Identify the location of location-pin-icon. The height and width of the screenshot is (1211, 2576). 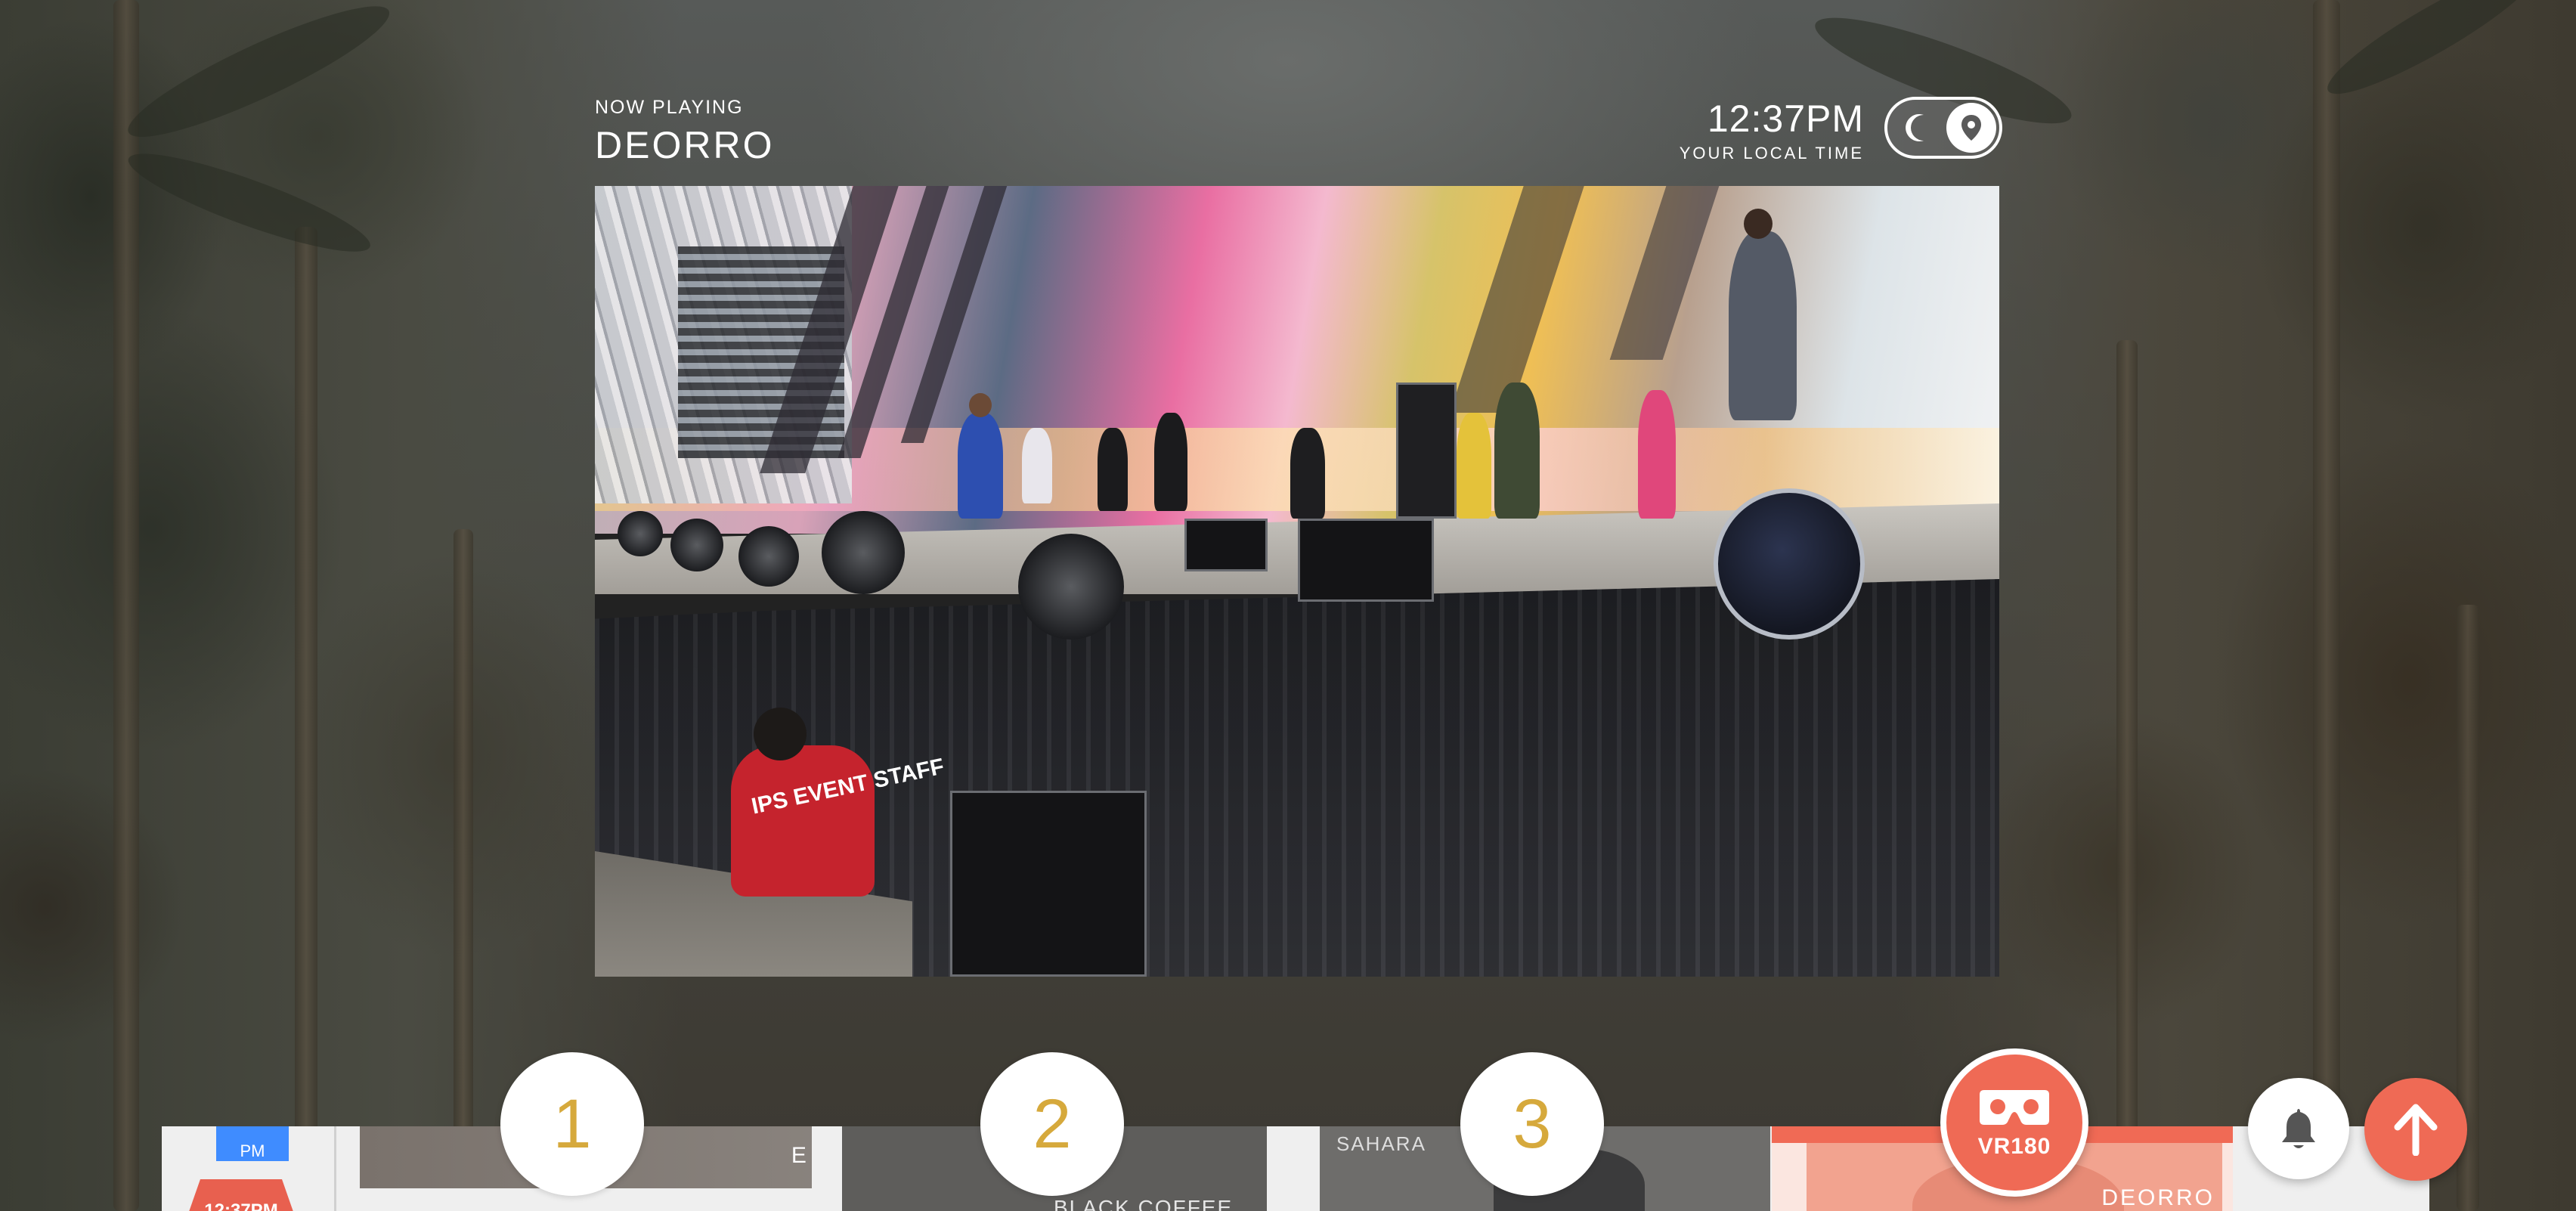
(1971, 128).